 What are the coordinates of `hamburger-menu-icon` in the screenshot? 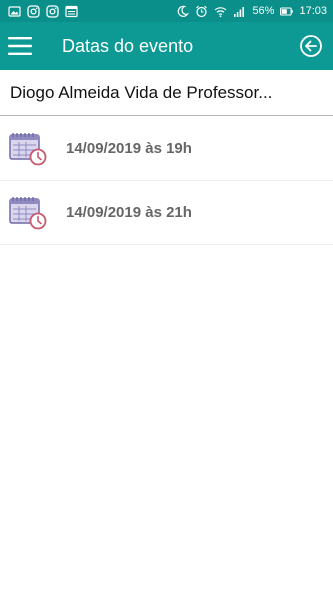 It's located at (20, 46).